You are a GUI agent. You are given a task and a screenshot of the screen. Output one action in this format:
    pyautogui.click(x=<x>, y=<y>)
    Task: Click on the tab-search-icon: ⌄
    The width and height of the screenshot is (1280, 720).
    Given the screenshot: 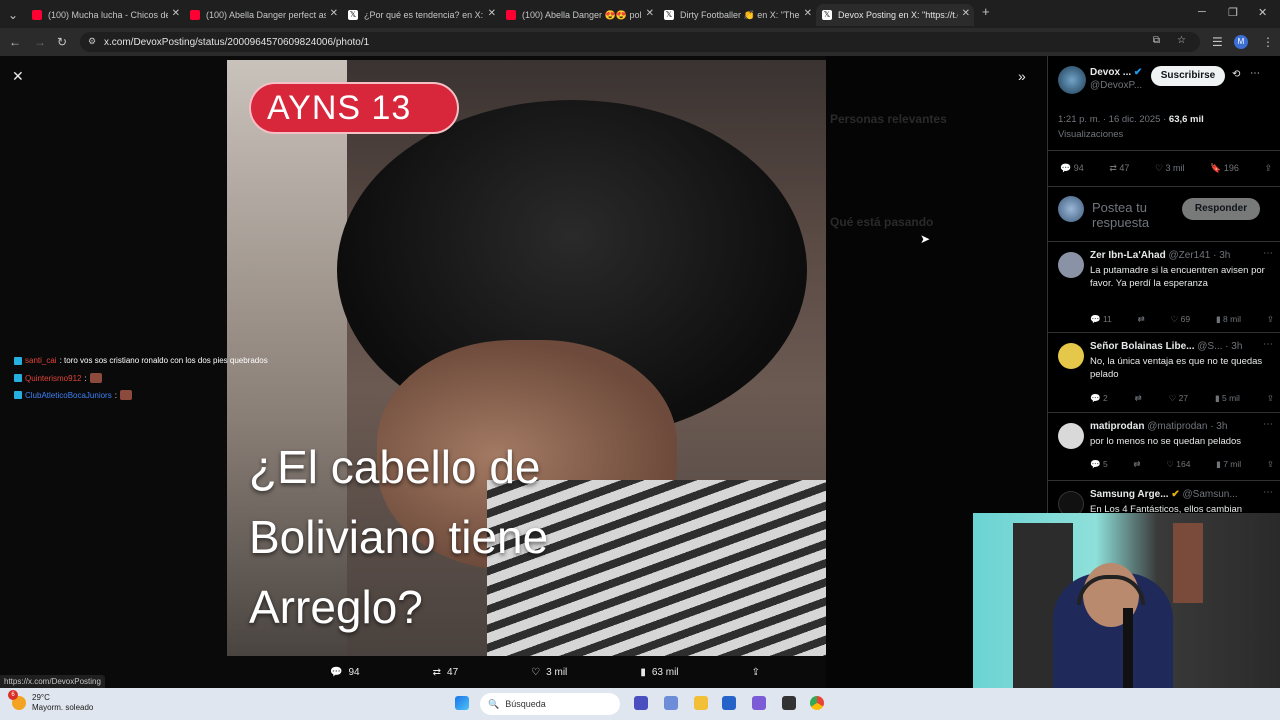 What is the action you would take?
    pyautogui.click(x=13, y=15)
    